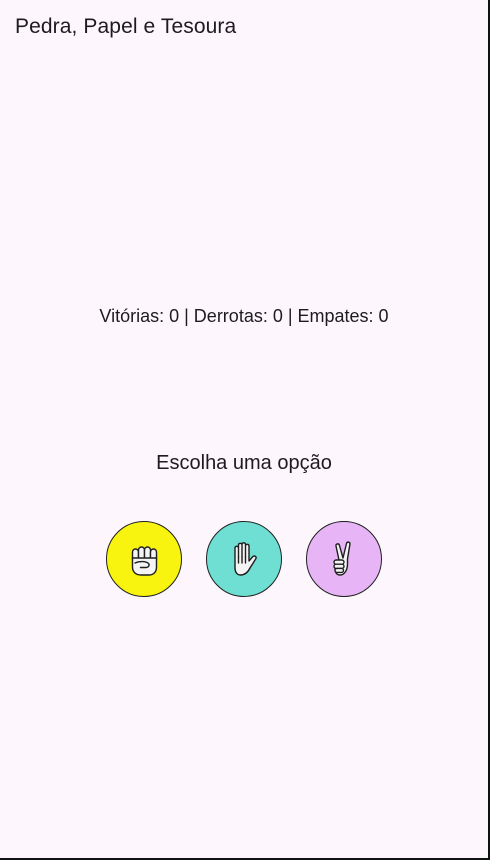 The width and height of the screenshot is (490, 860). I want to click on paper-hand-icon, so click(245, 559).